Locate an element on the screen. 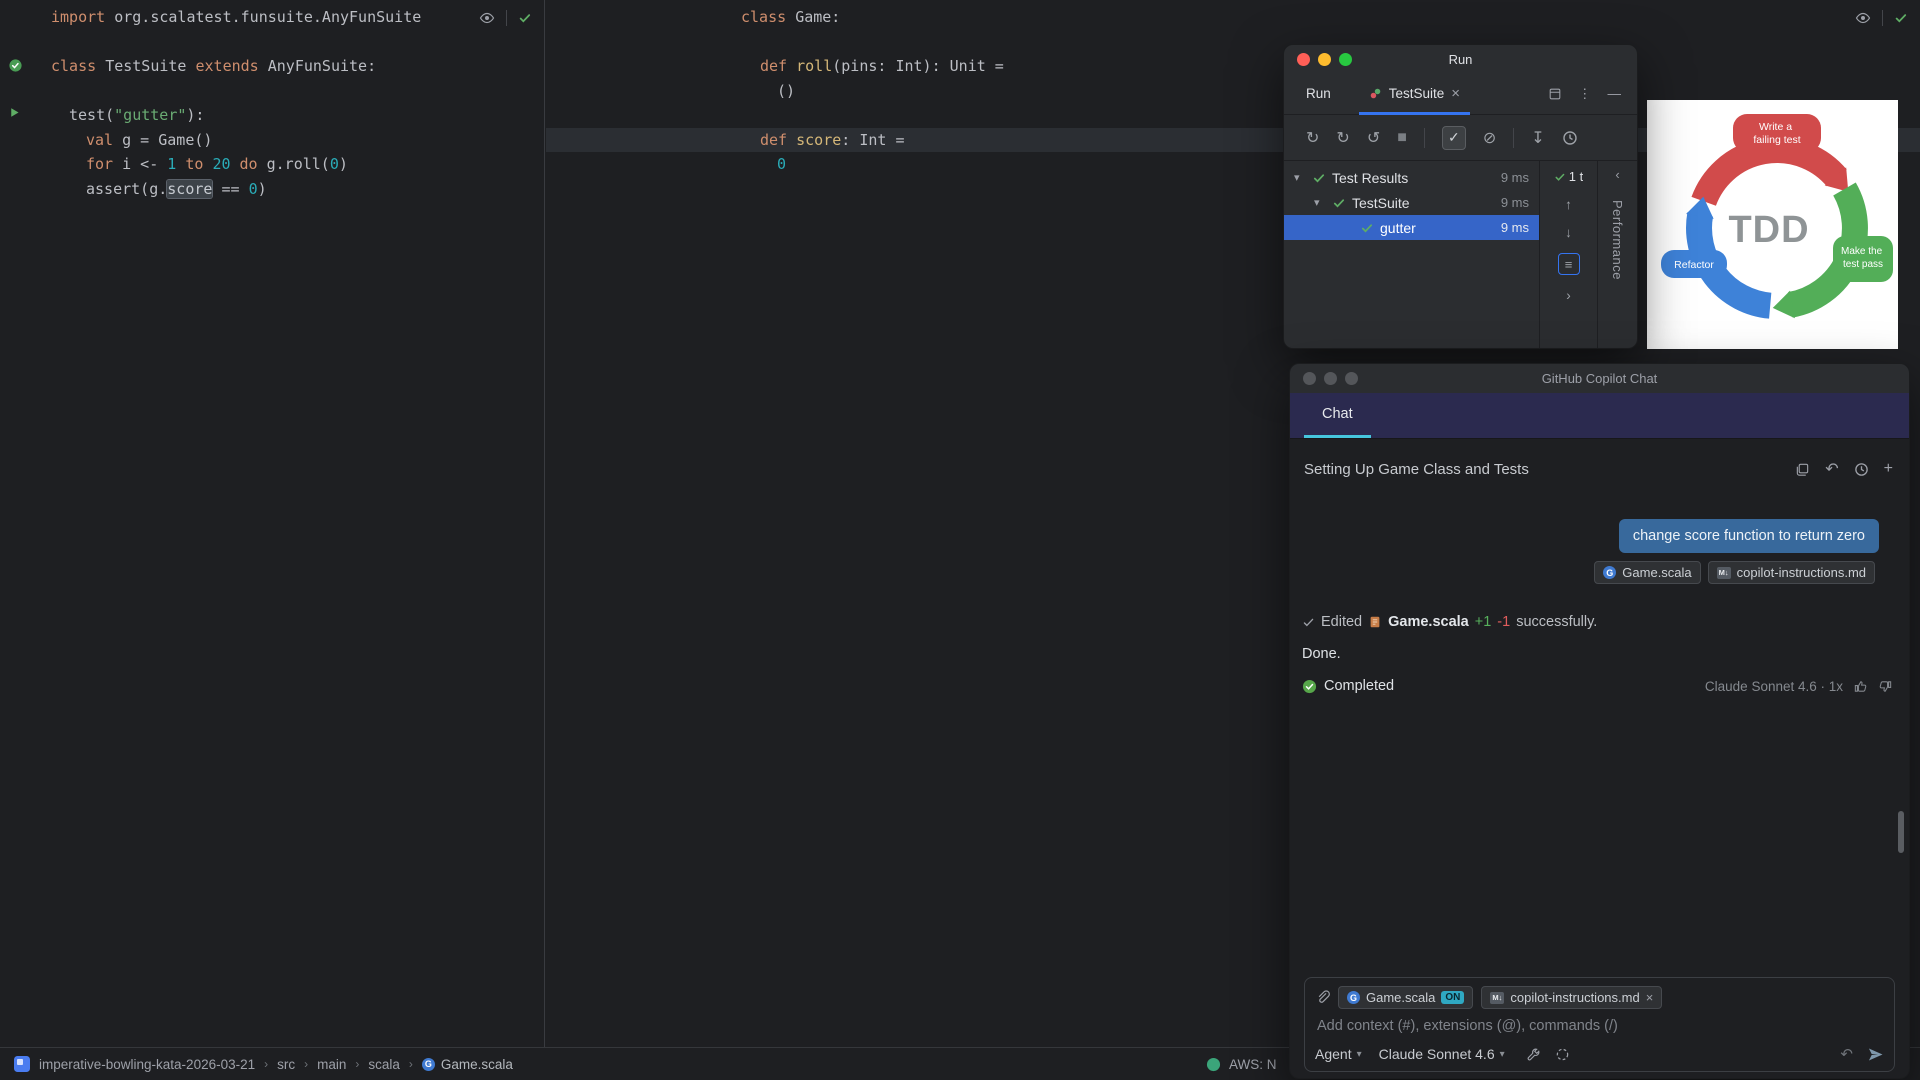 Image resolution: width=1920 pixels, height=1080 pixels. next-failed-test-icon: ↓ is located at coordinates (1568, 232).